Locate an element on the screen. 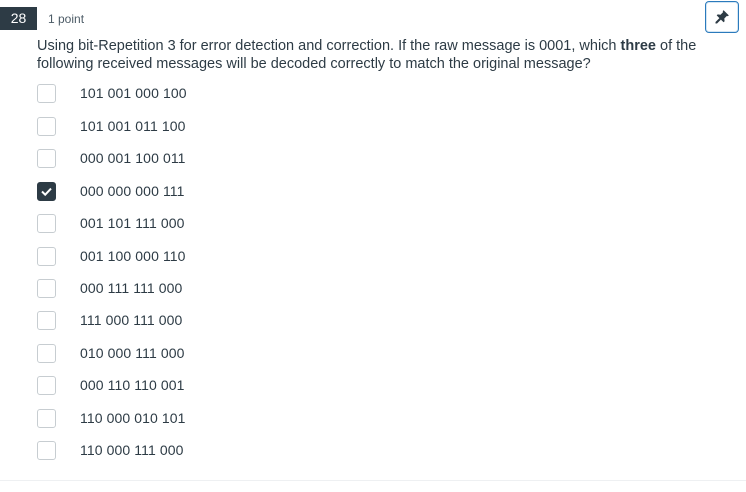 The width and height of the screenshot is (746, 492). answer-option: 101 001 000 100 is located at coordinates (237, 93).